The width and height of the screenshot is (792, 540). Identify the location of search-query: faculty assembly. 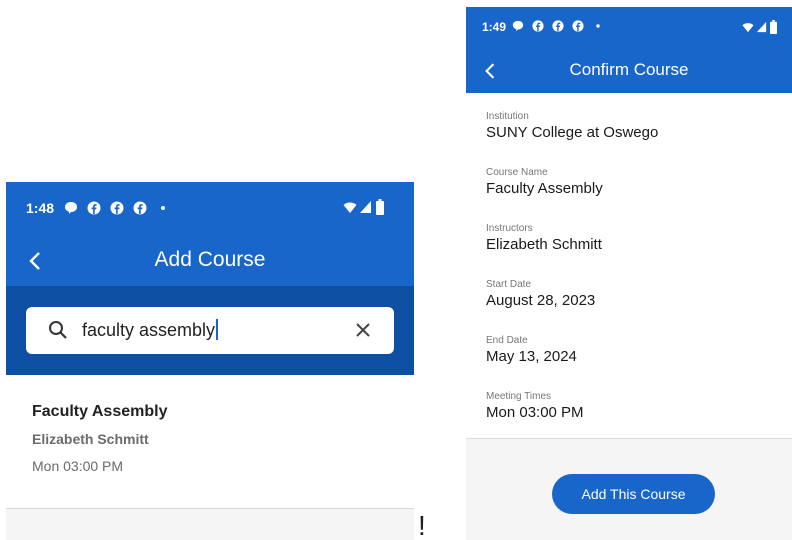
(149, 330).